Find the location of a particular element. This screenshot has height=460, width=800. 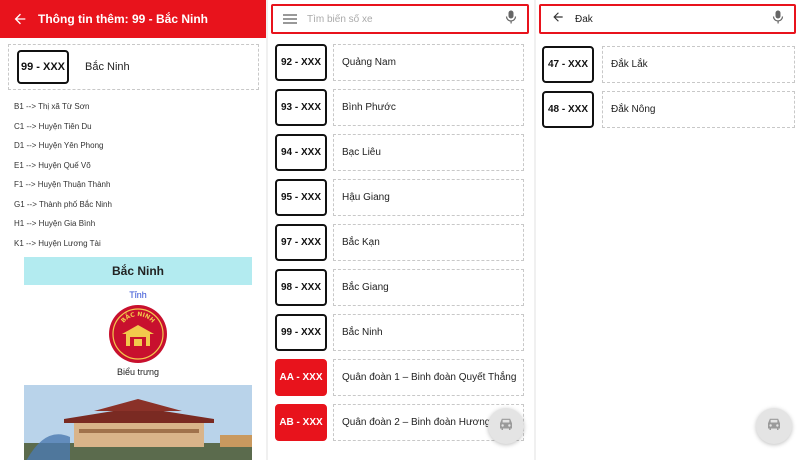

list-item: 48 - XXX Đắk Nông is located at coordinates (668, 109).